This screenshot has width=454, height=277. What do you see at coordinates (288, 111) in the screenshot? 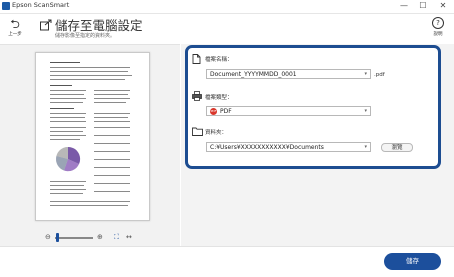
I see `filetype-select: PDF PDF ▾` at bounding box center [288, 111].